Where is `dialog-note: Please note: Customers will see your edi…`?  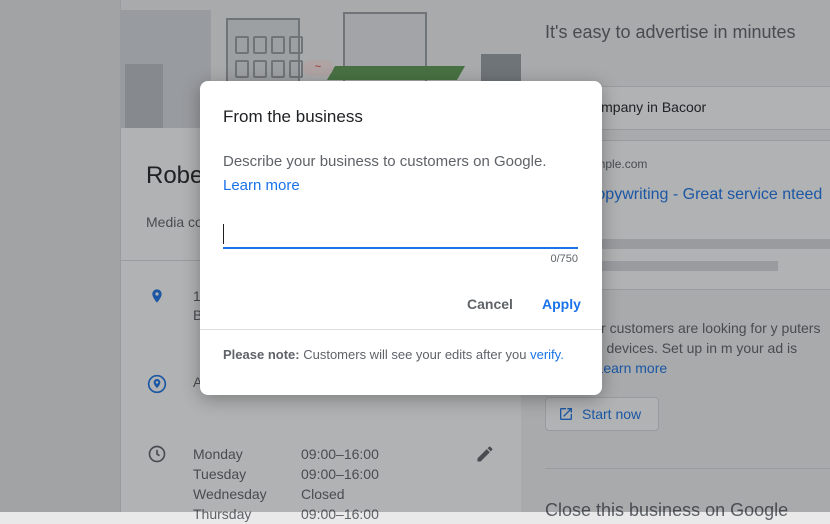
dialog-note: Please note: Customers will see your edi… is located at coordinates (398, 354).